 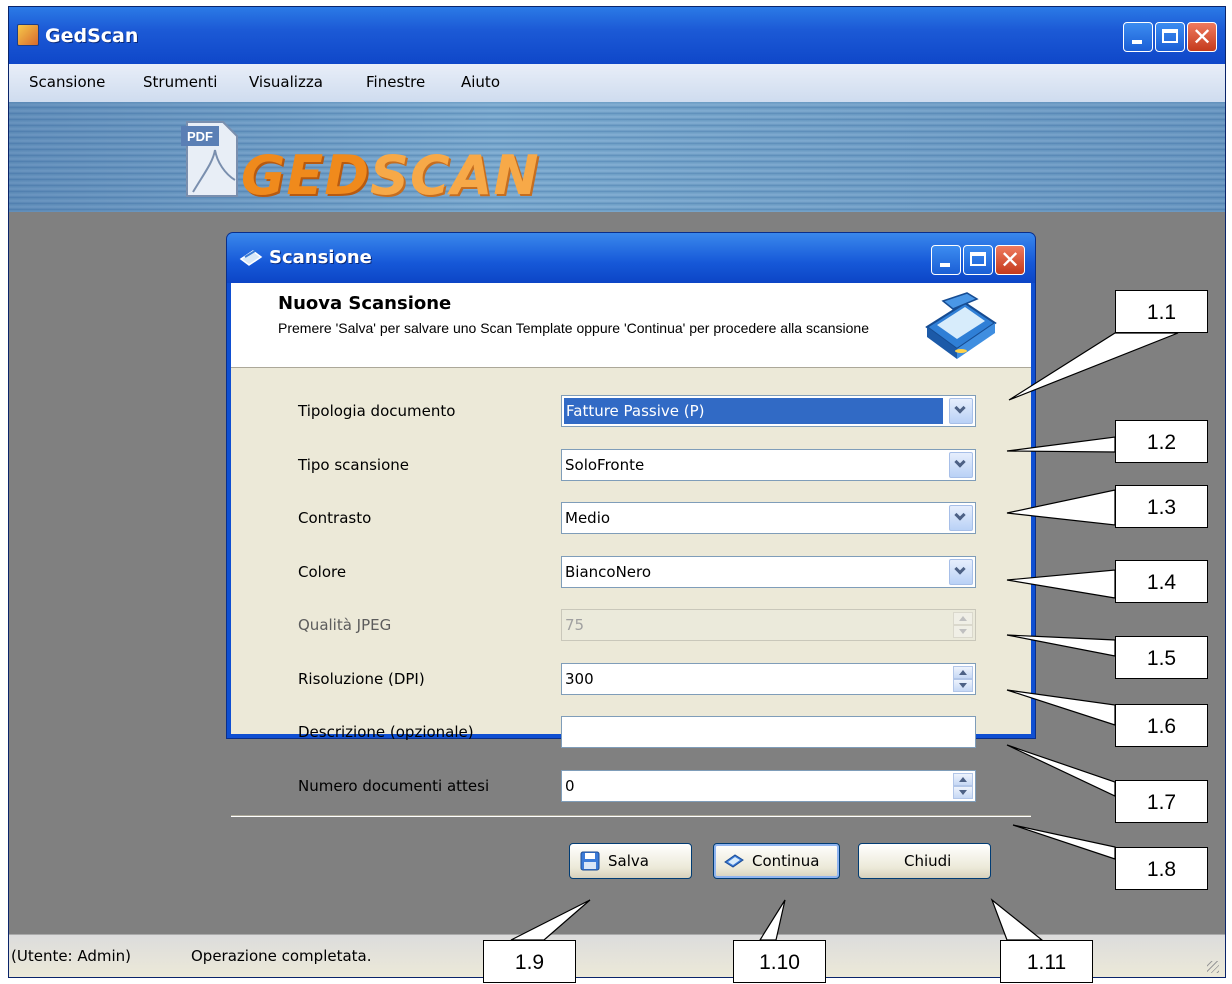 What do you see at coordinates (631, 258) in the screenshot?
I see `dialog-titlebar: Scansione ✕` at bounding box center [631, 258].